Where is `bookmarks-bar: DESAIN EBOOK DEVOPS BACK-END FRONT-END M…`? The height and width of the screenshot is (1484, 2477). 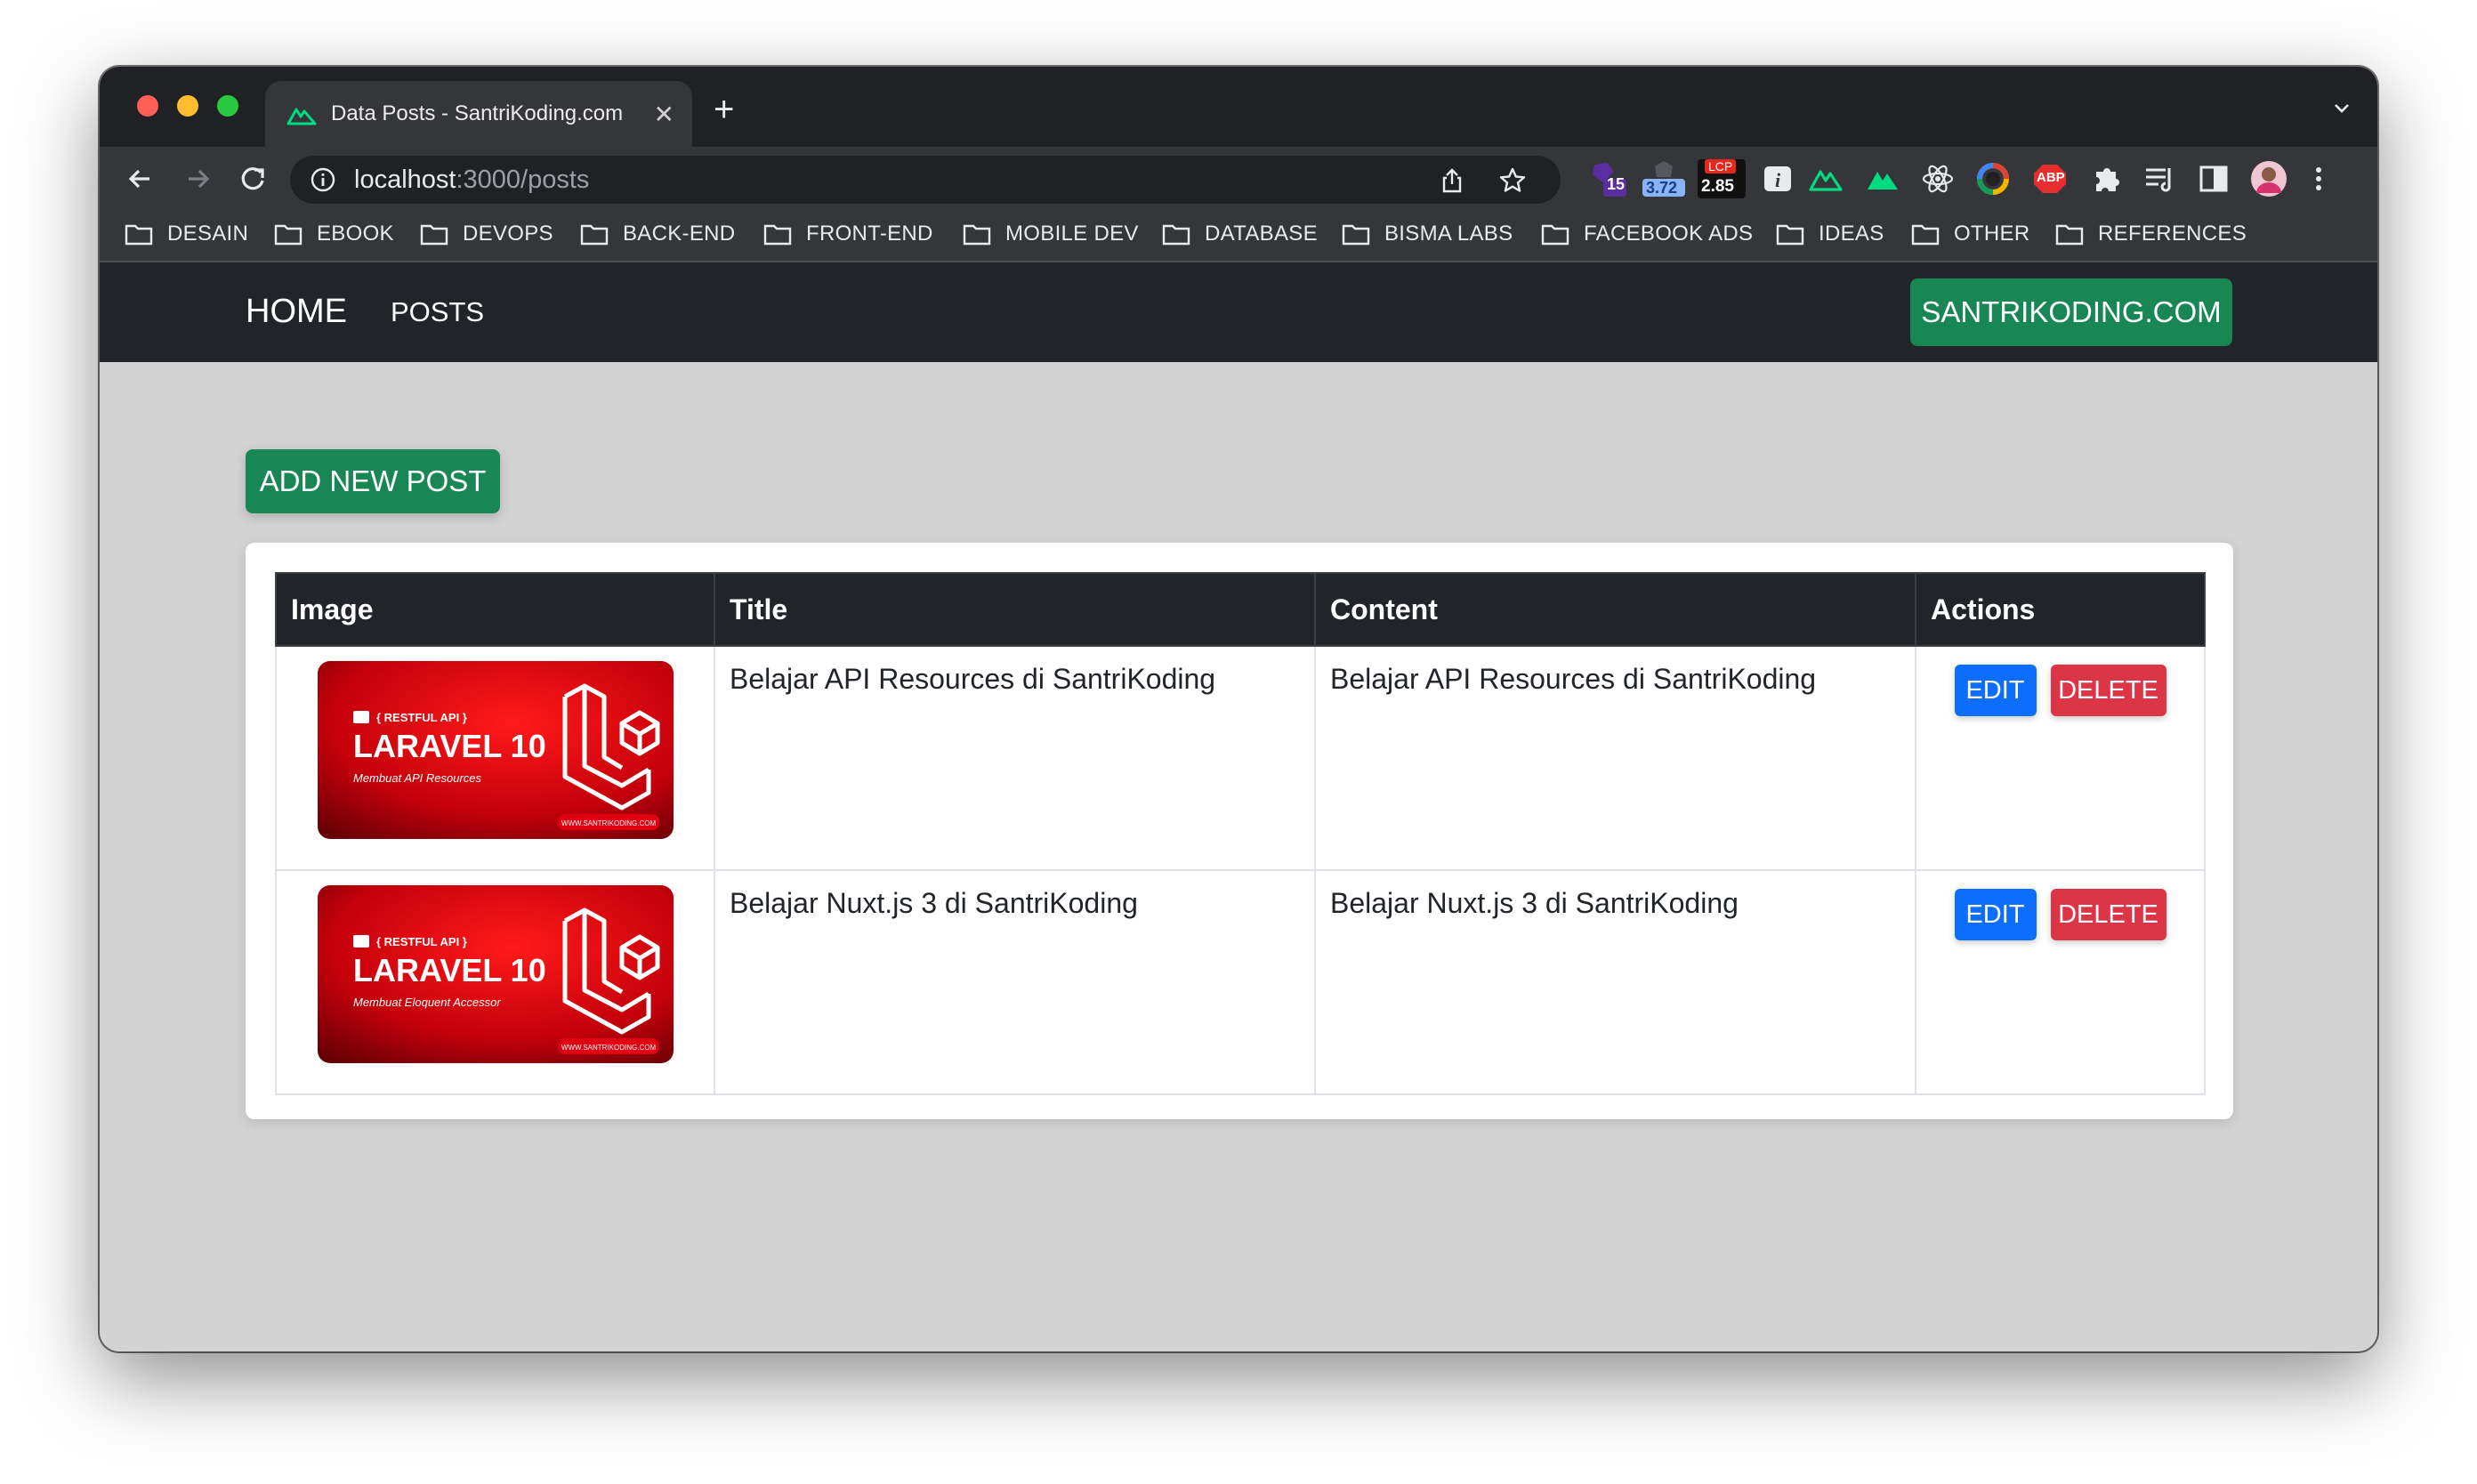 bookmarks-bar: DESAIN EBOOK DEVOPS BACK-END FRONT-END M… is located at coordinates (1238, 236).